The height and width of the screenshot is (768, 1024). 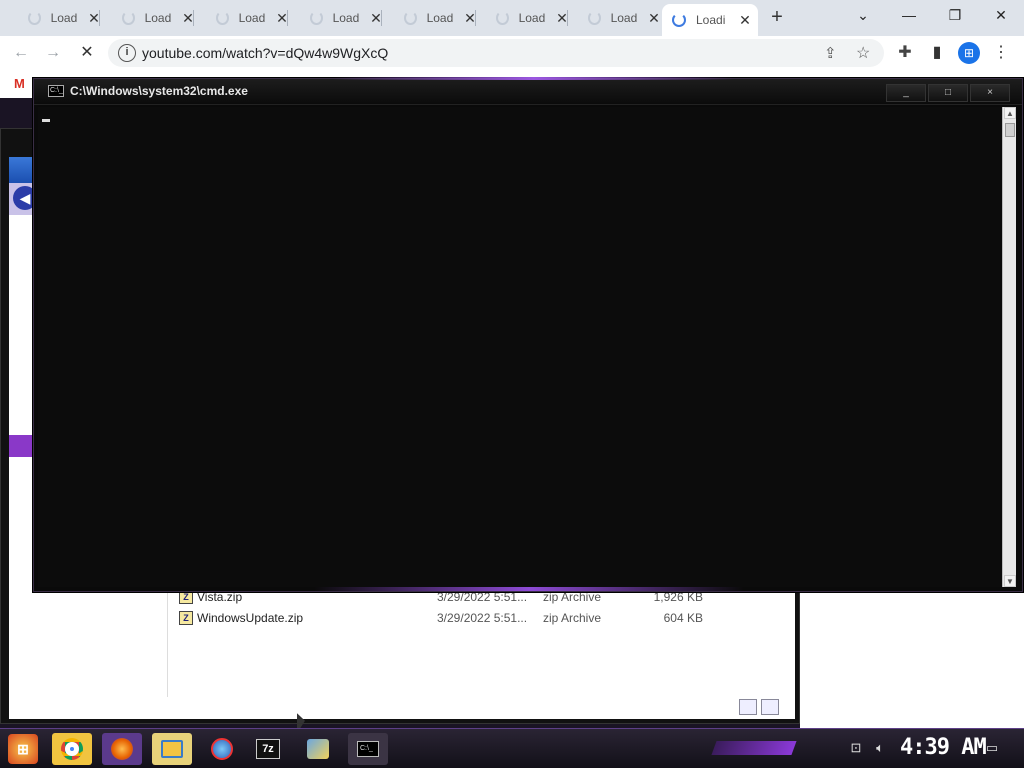 I want to click on network-tray-icon: ⊡, so click(x=856, y=748).